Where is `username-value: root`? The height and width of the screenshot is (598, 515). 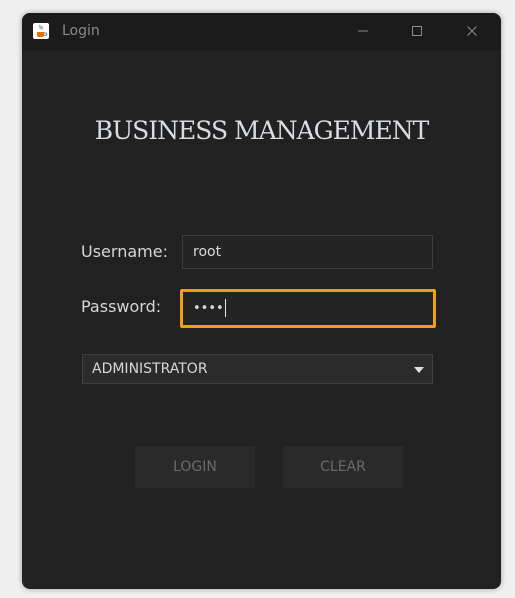
username-value: root is located at coordinates (207, 252).